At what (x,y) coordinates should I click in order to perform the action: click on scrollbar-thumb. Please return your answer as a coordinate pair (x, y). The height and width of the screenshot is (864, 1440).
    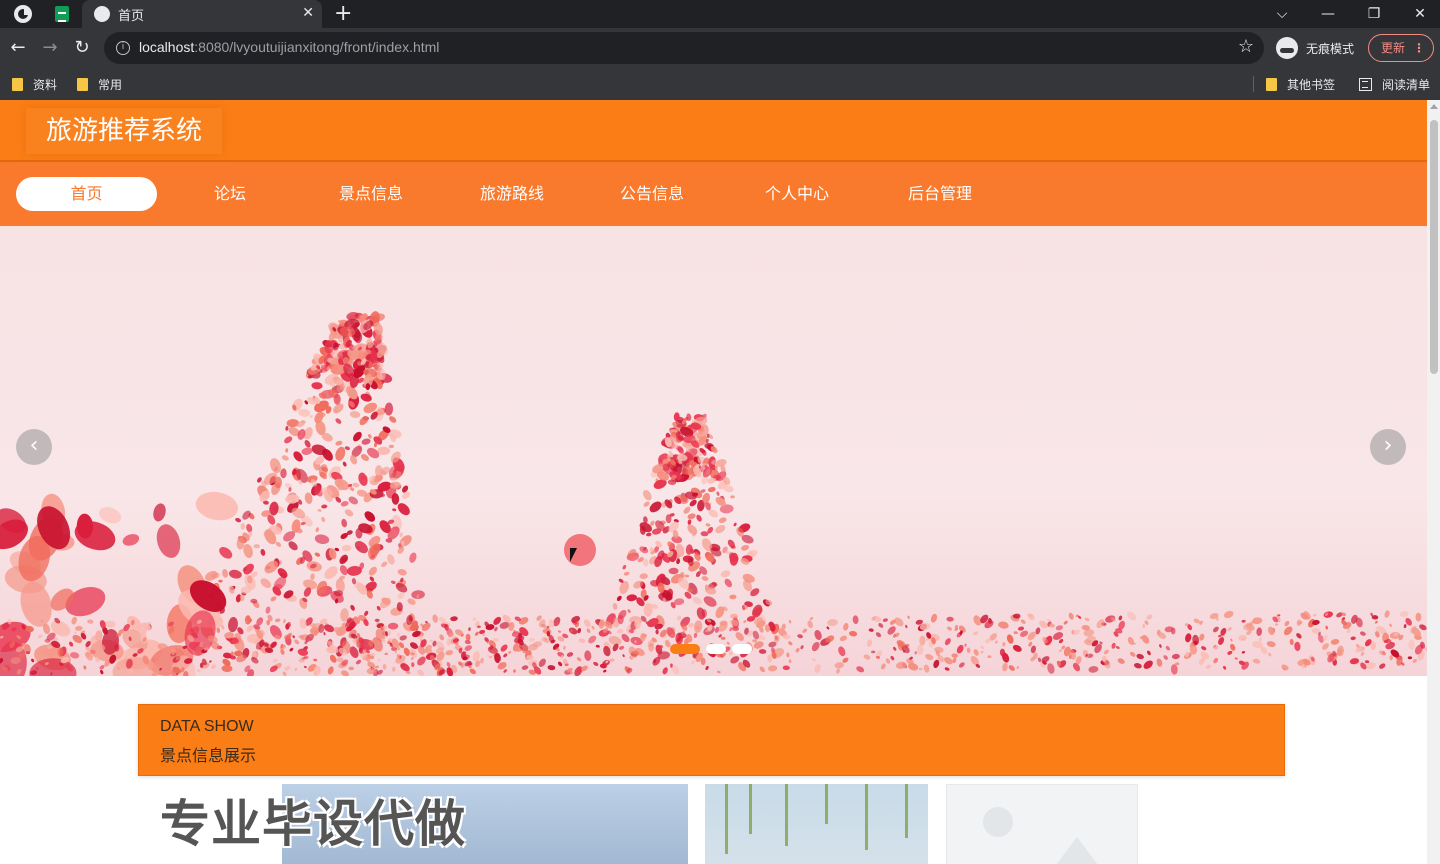
    Looking at the image, I should click on (1434, 247).